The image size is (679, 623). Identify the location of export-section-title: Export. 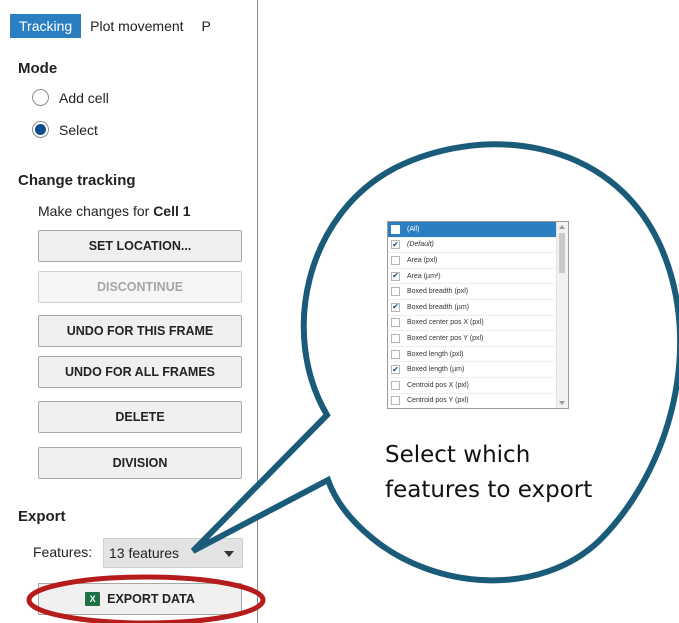
(42, 516).